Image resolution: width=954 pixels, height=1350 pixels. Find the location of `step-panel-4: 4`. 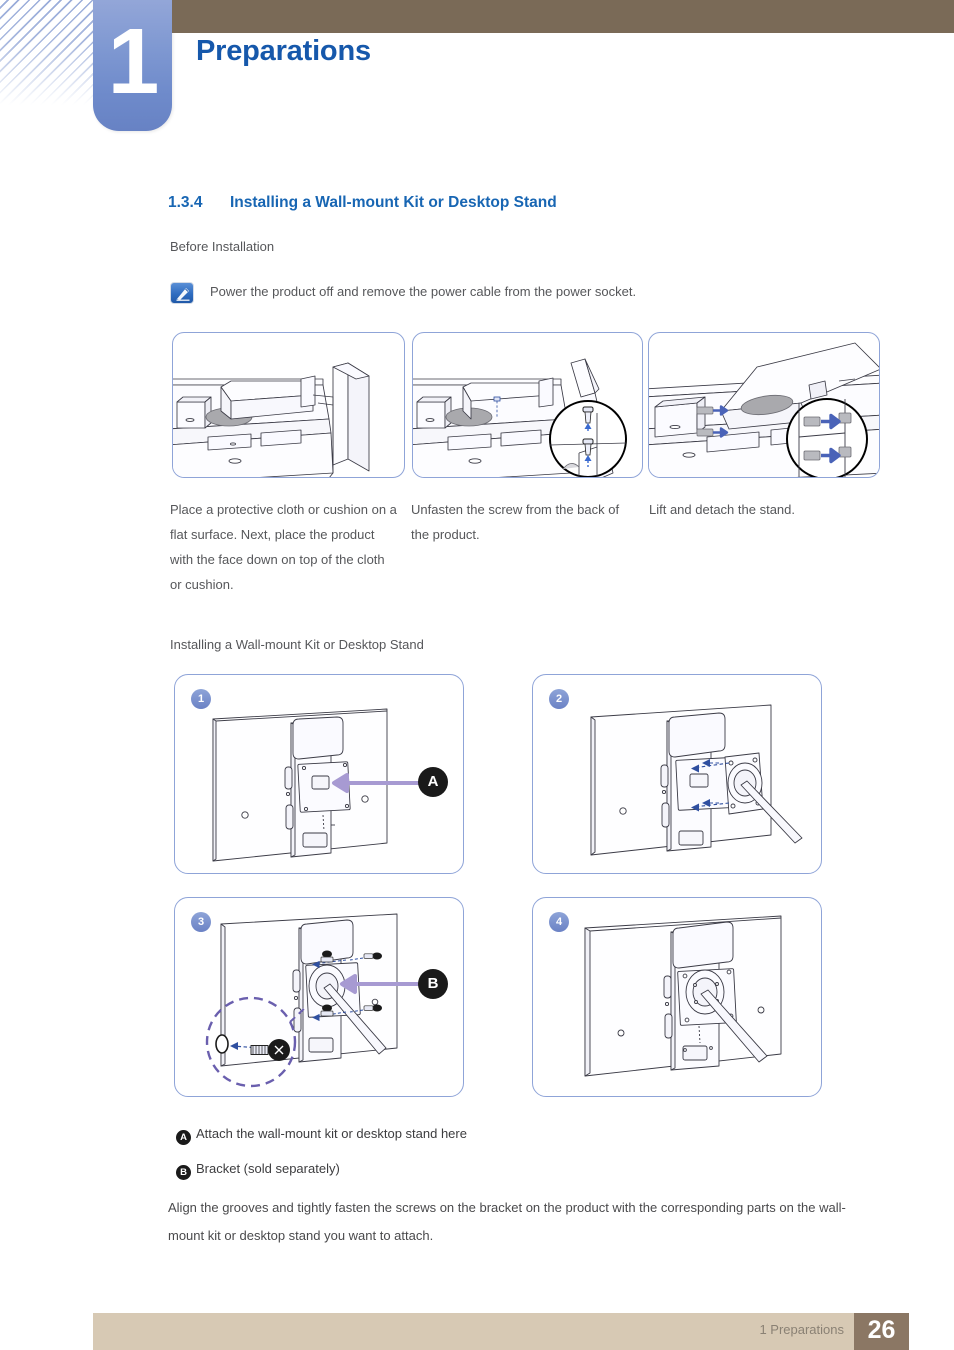

step-panel-4: 4 is located at coordinates (677, 997).